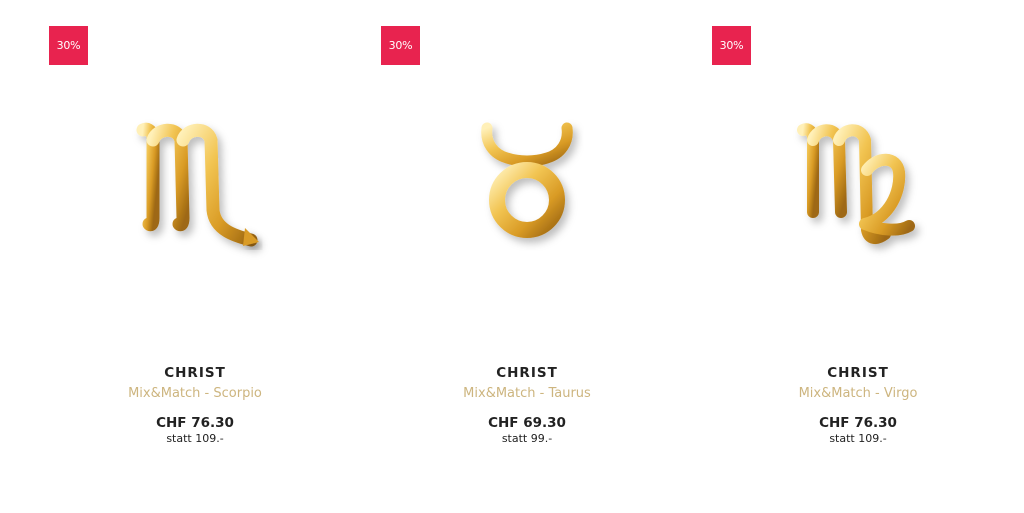  What do you see at coordinates (527, 394) in the screenshot?
I see `product-name-link: Mix&Match - Taurus` at bounding box center [527, 394].